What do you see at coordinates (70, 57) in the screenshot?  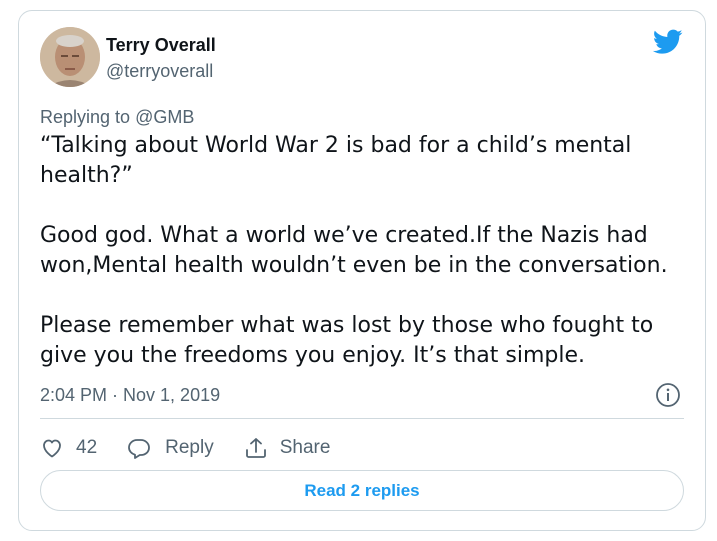 I see `avatar` at bounding box center [70, 57].